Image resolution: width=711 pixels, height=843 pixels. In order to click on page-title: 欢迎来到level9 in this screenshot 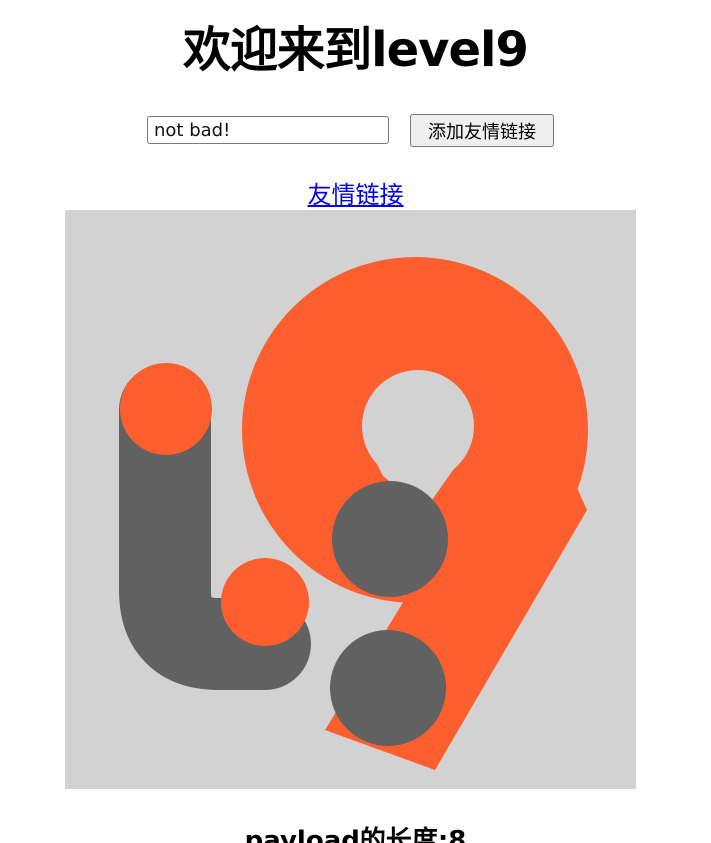, I will do `click(356, 50)`.